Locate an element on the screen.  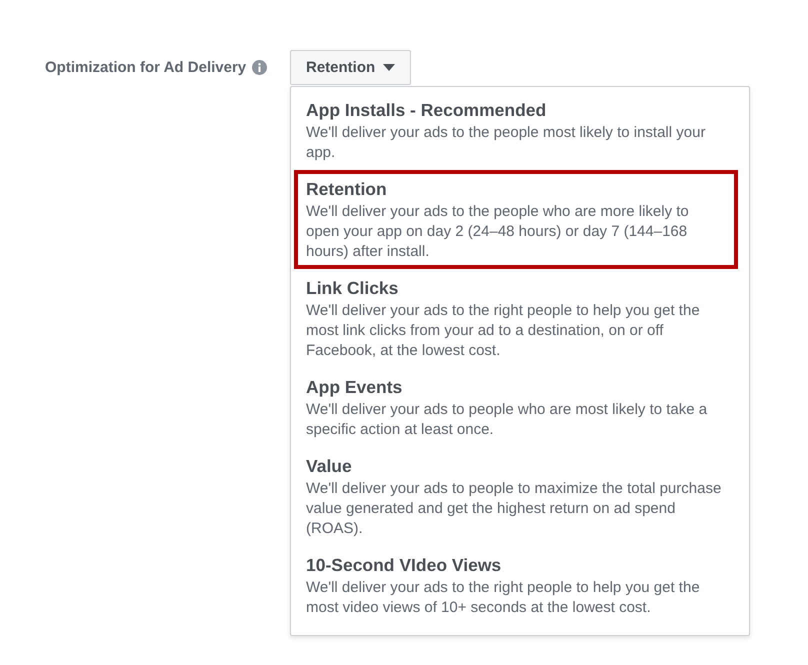
option-description: We'll deliver your ads to the people who are more likely to open your app on day 2 (24–48 hours) or day 7 (144–168 hours) after install. is located at coordinates (498, 232).